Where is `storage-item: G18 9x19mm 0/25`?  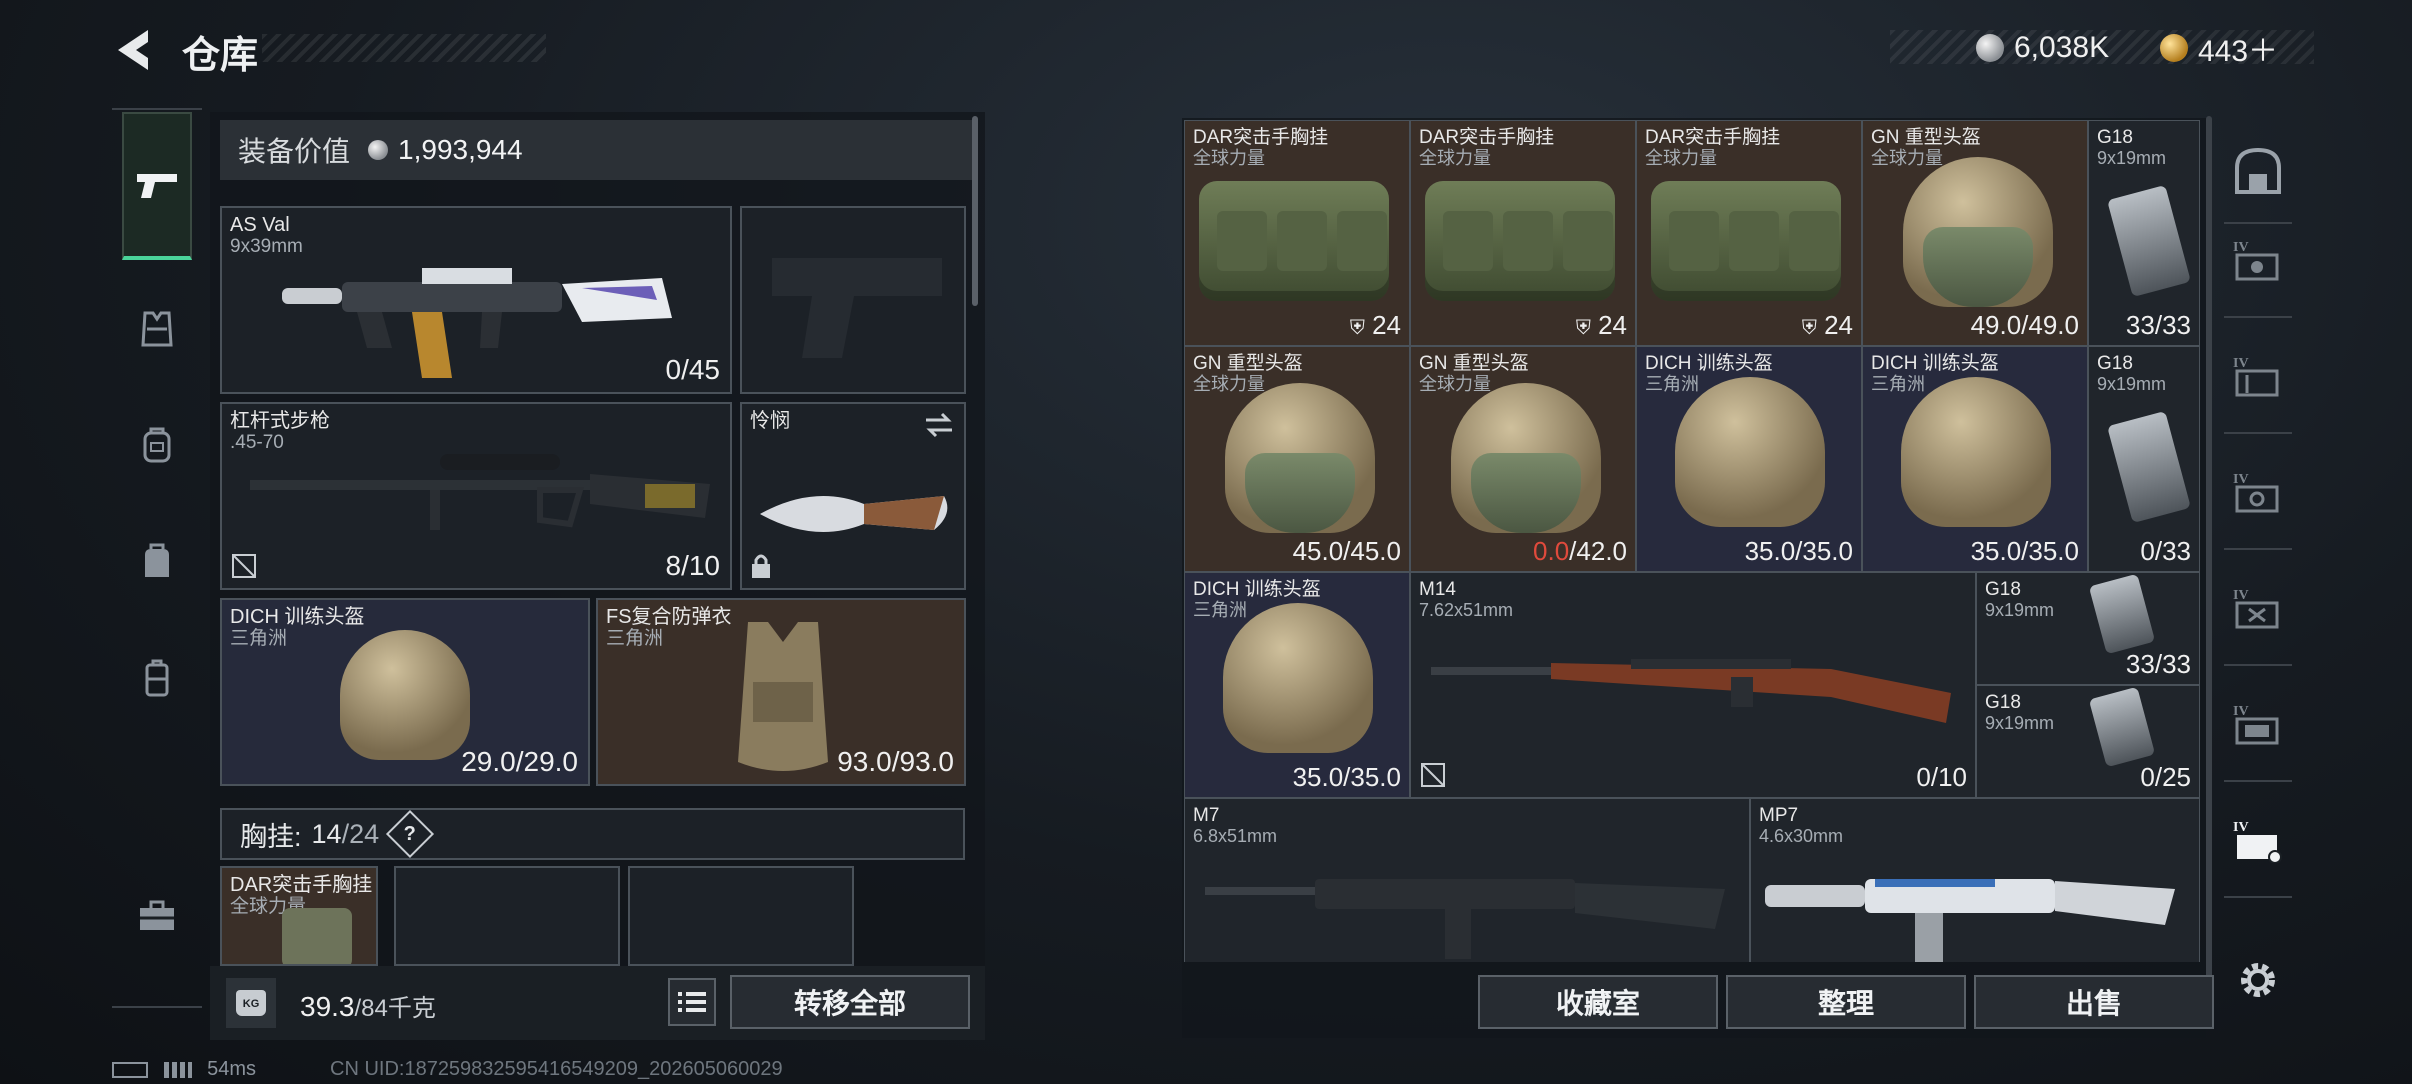 storage-item: G18 9x19mm 0/25 is located at coordinates (2088, 741).